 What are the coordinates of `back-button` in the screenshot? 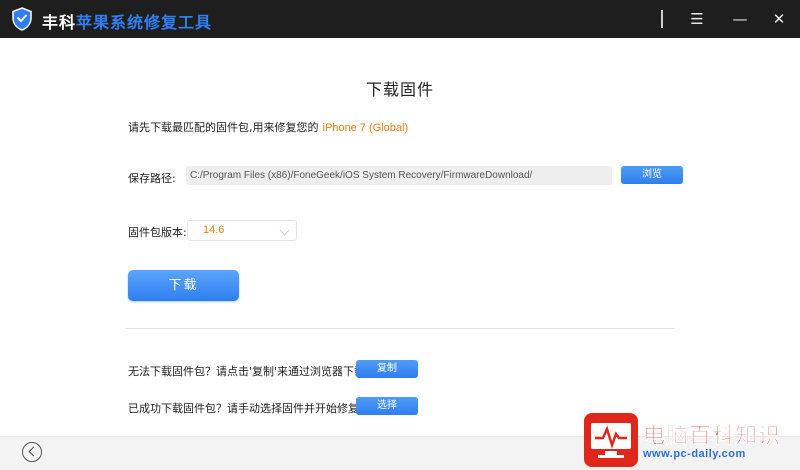 It's located at (32, 452).